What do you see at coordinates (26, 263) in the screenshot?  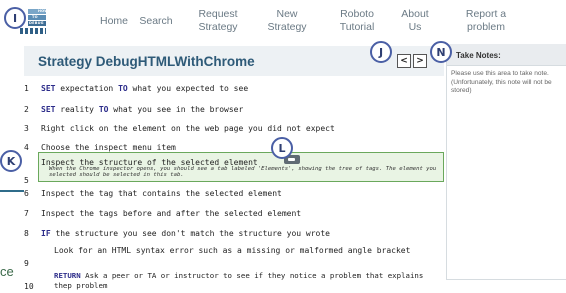 I see `line-number: 9` at bounding box center [26, 263].